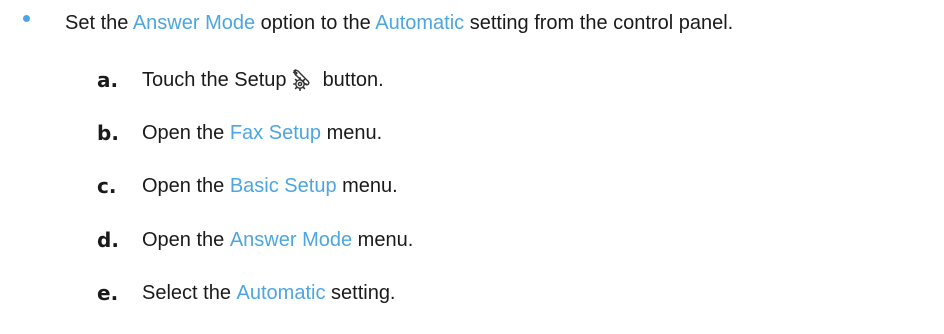 This screenshot has width=944, height=334. What do you see at coordinates (472, 240) in the screenshot?
I see `step-d: d. Open the Answer Mode menu.` at bounding box center [472, 240].